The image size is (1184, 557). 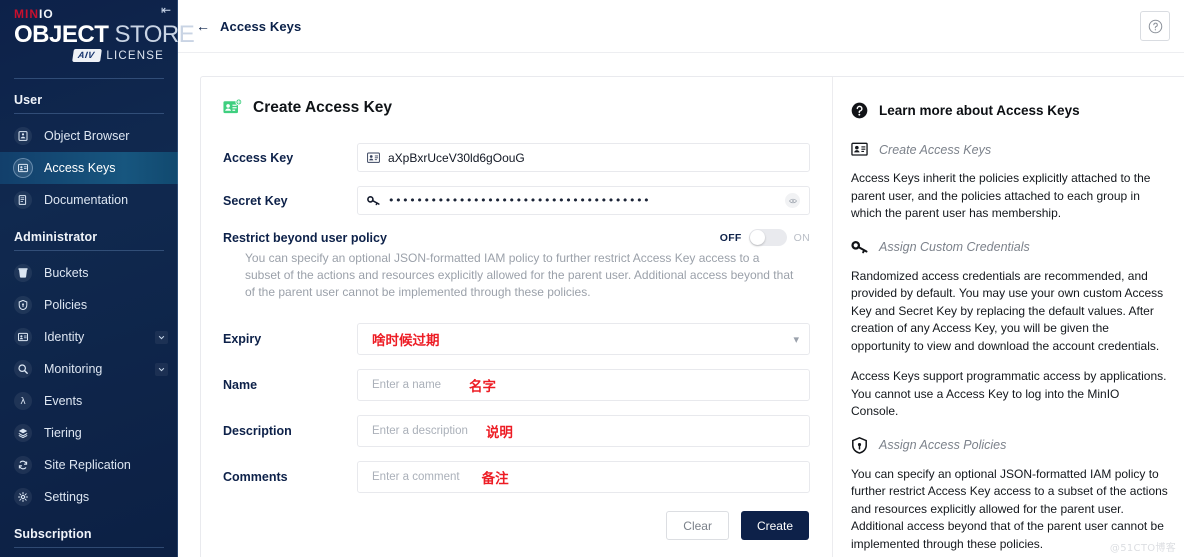 What do you see at coordinates (66, 305) in the screenshot?
I see `sidebar-item-label: Policies` at bounding box center [66, 305].